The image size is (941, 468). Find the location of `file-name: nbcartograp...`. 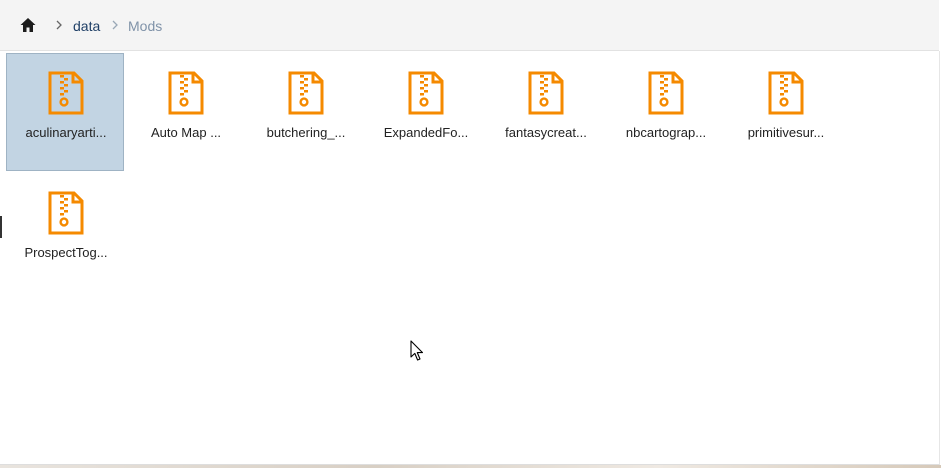

file-name: nbcartograp... is located at coordinates (666, 132).